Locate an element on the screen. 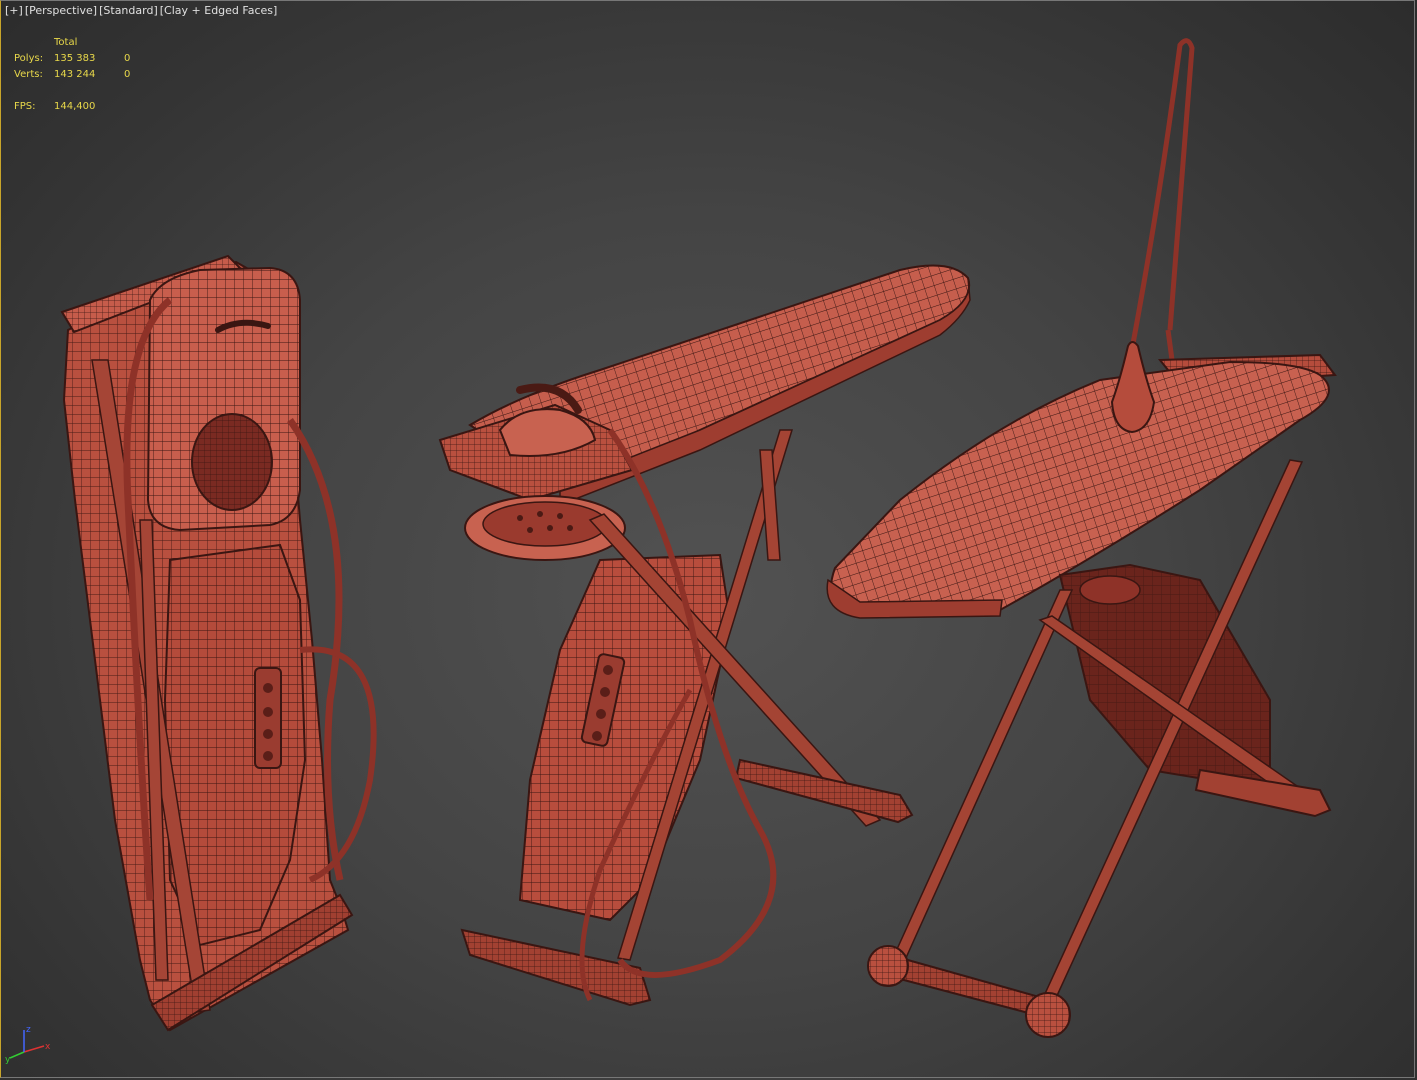 This screenshot has width=1417, height=1080. gizmo-y-label: y is located at coordinates (8, 1059).